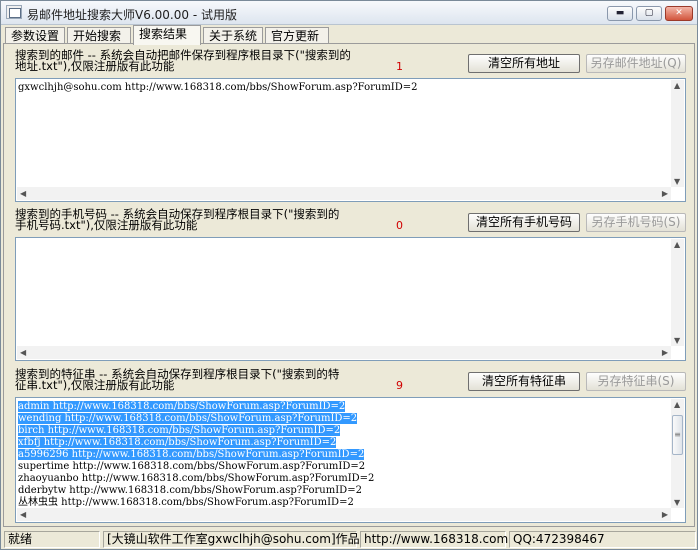 This screenshot has height=550, width=698. What do you see at coordinates (524, 381) in the screenshot?
I see `clear-features-button: 清空所有特征串` at bounding box center [524, 381].